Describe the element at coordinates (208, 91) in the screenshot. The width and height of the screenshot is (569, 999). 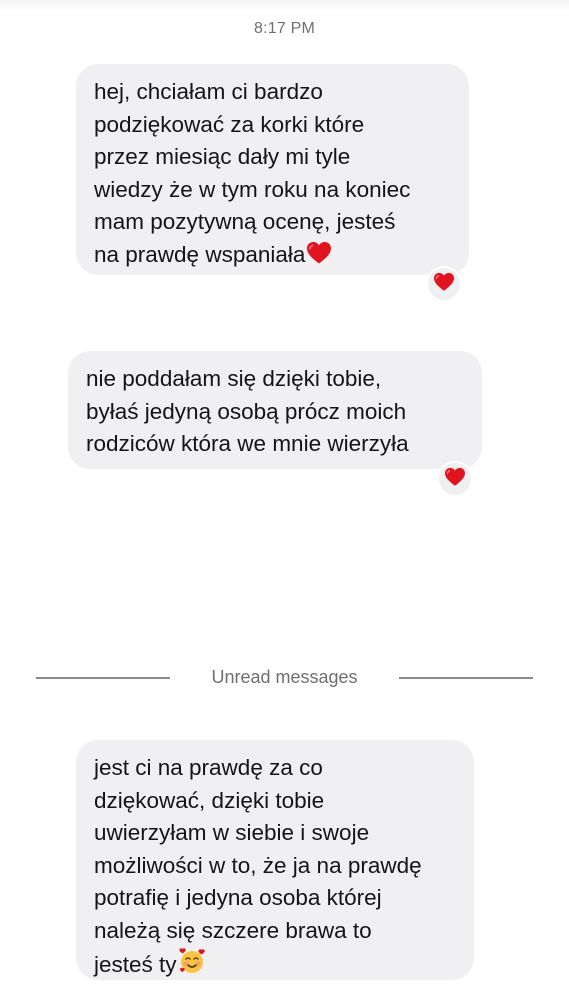
I see `message-line: hej, chciałam ci bardzo` at that location.